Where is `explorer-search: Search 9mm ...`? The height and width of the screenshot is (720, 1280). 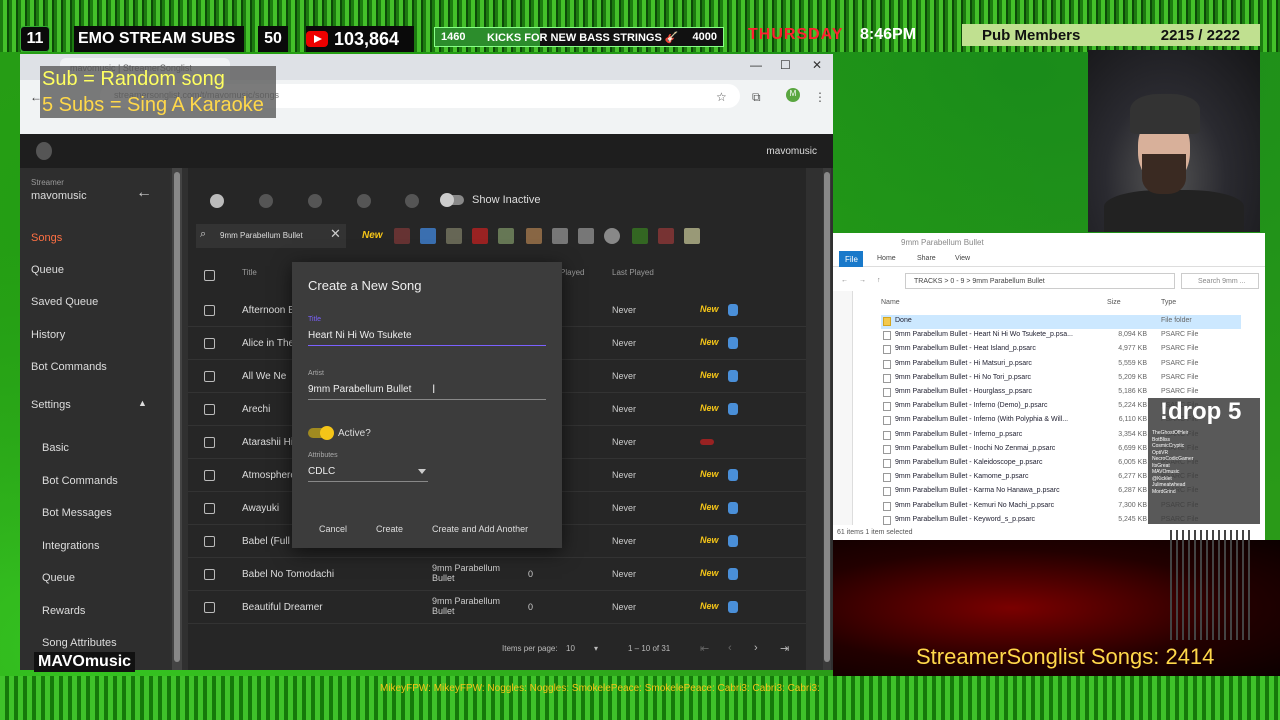
explorer-search: Search 9mm ... is located at coordinates (1220, 281).